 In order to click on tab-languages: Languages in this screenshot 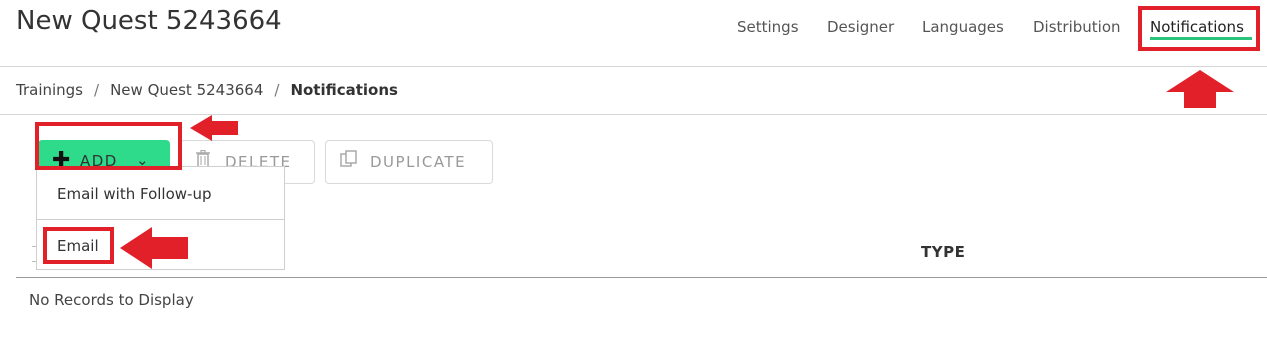, I will do `click(963, 27)`.